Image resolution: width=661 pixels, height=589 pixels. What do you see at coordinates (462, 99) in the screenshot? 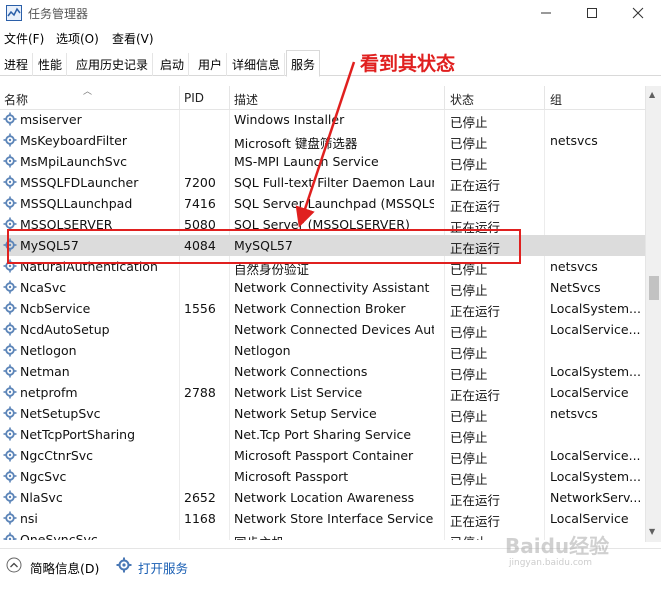
I see `column-status: 状态` at bounding box center [462, 99].